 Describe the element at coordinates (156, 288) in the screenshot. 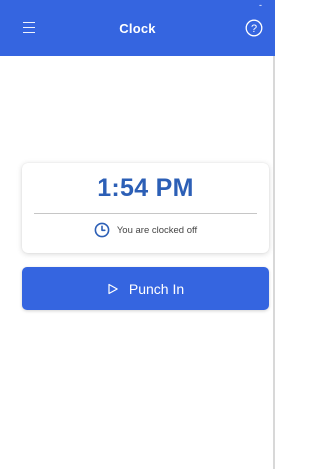

I see `punch-in-label: Punch In` at that location.